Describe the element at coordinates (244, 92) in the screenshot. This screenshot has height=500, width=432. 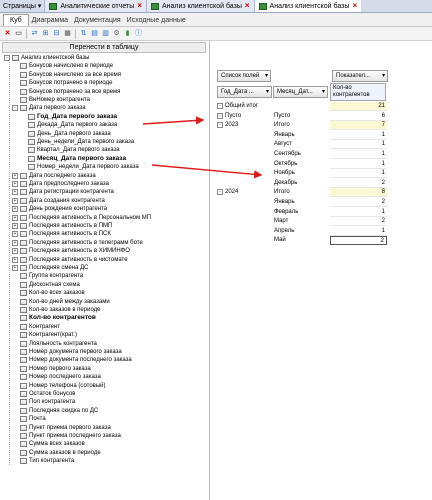
I see `row-field-year: Год_Дата ... ▾` at that location.